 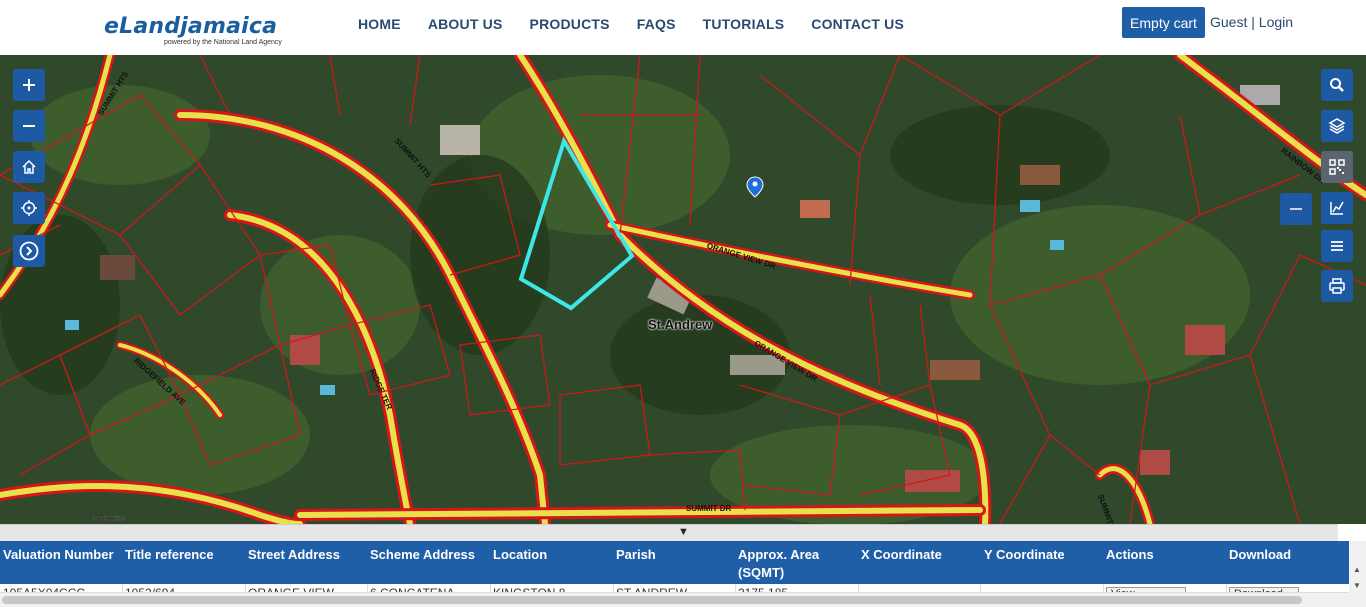 I want to click on logo-subtext: powered by the National Land Agency, so click(x=223, y=42).